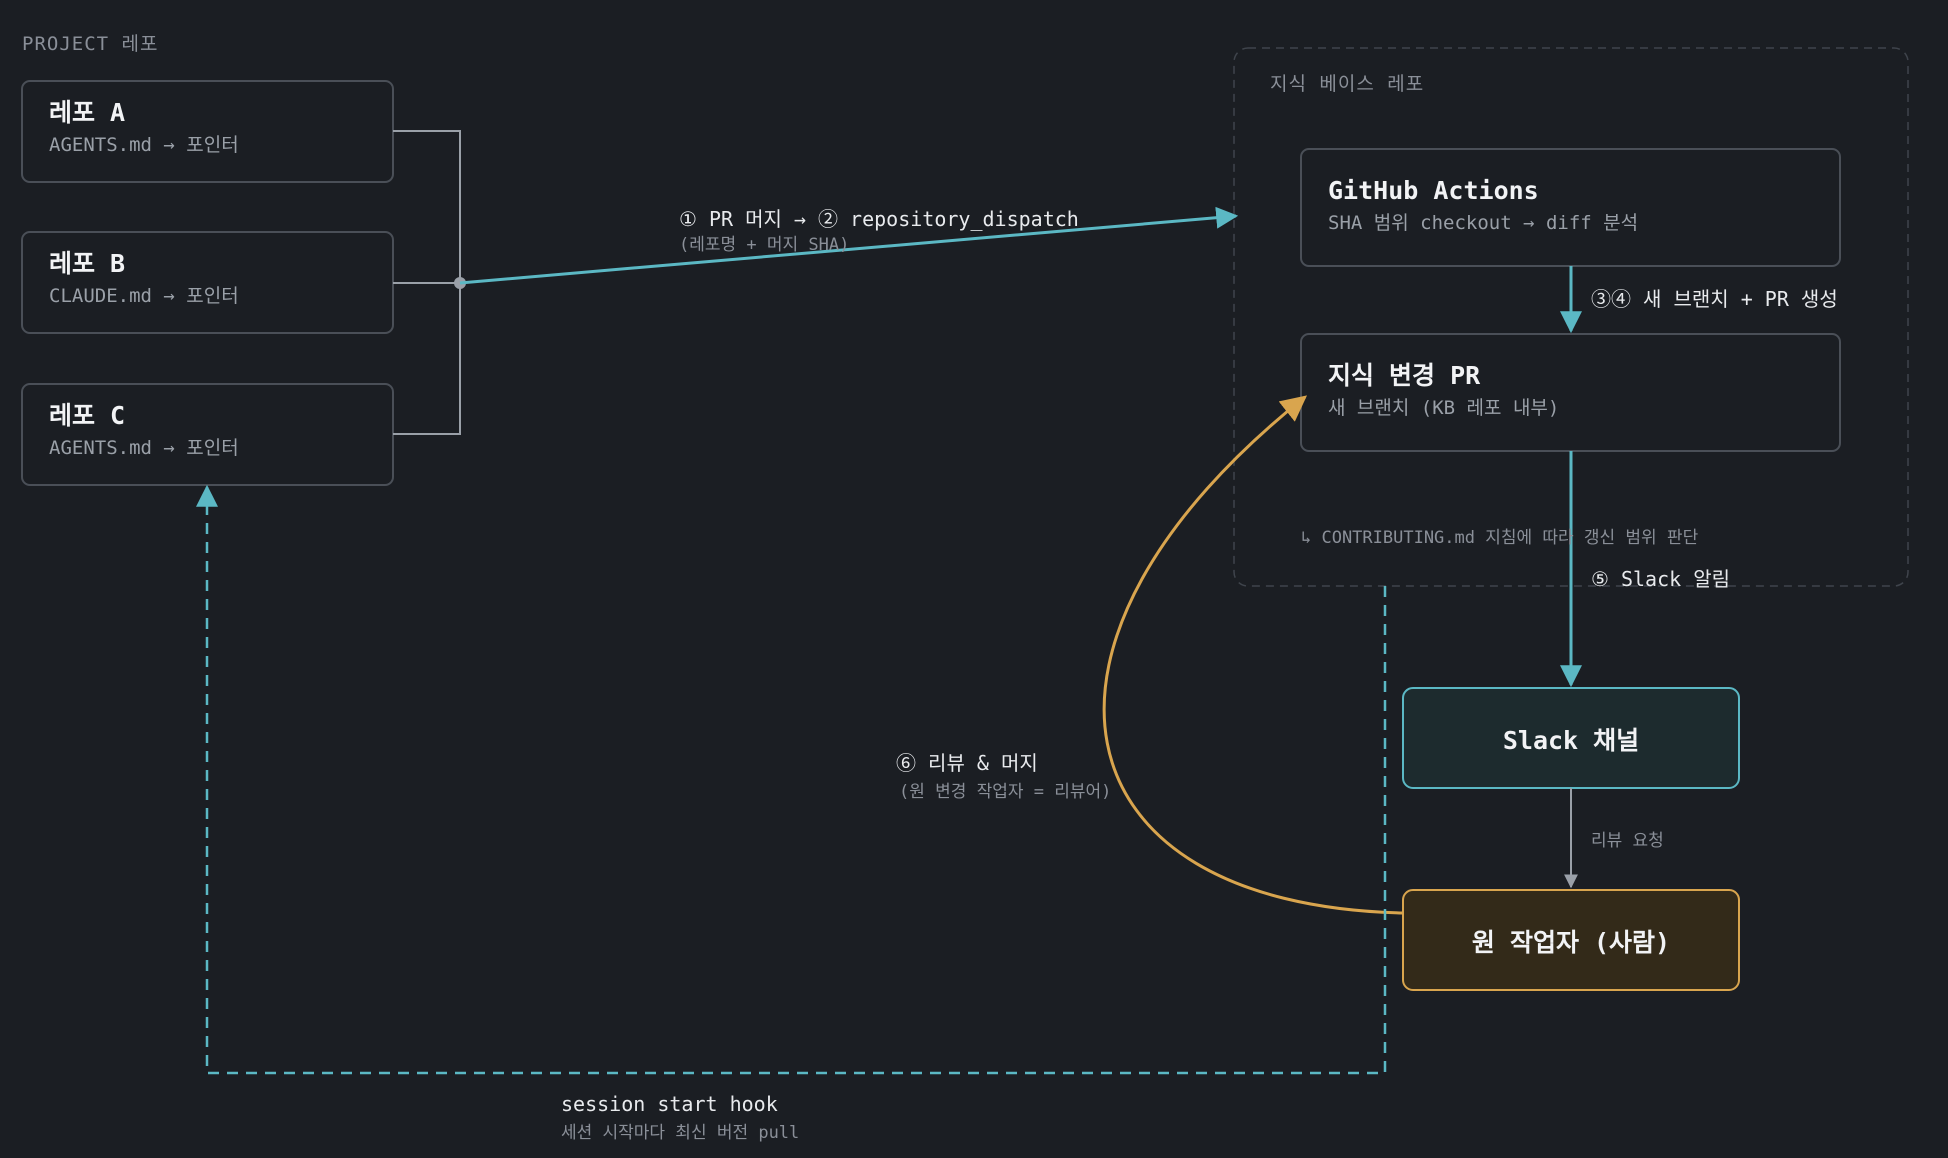 Image resolution: width=1948 pixels, height=1158 pixels. Describe the element at coordinates (1714, 299) in the screenshot. I see `branch-pr-label: ③④ 새 브랜치 + PR 생성` at that location.